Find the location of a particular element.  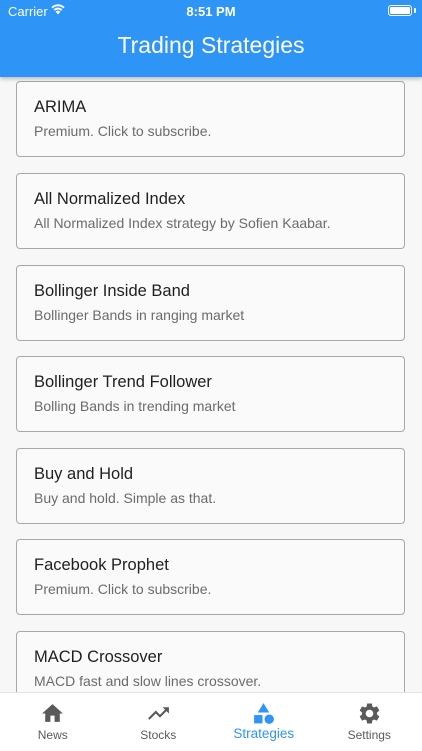

strategy-title: Buy and Hold is located at coordinates (83, 474).